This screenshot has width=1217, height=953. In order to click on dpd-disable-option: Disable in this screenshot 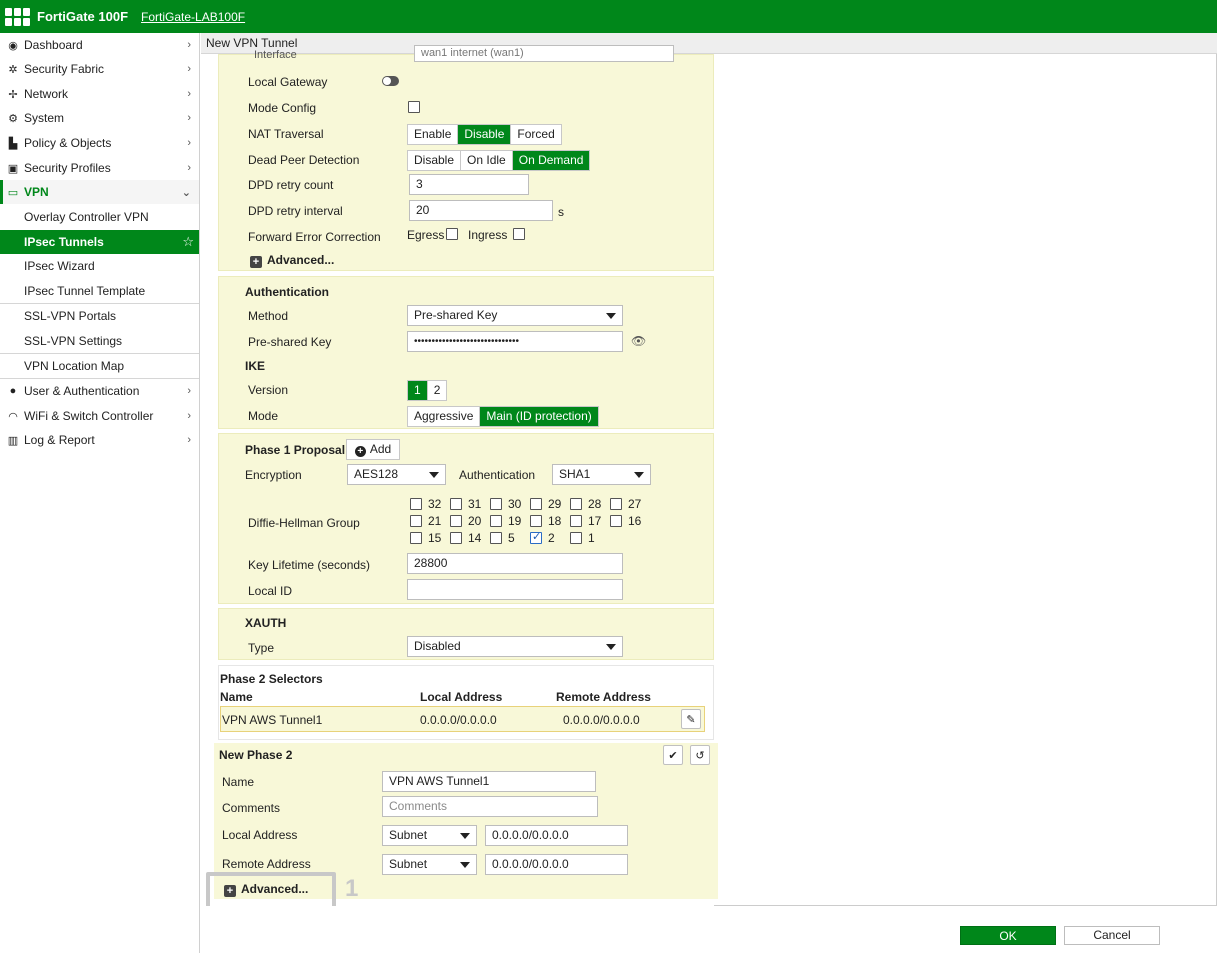, I will do `click(435, 160)`.